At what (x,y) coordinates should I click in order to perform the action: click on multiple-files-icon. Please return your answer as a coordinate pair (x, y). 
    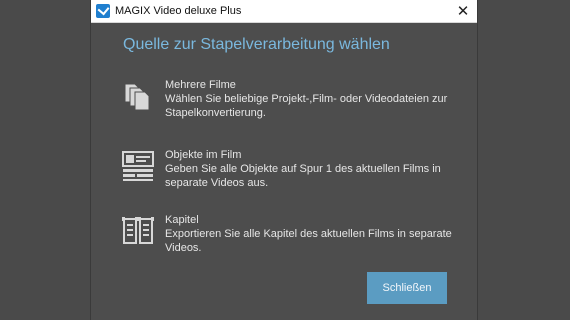
    Looking at the image, I should click on (137, 97).